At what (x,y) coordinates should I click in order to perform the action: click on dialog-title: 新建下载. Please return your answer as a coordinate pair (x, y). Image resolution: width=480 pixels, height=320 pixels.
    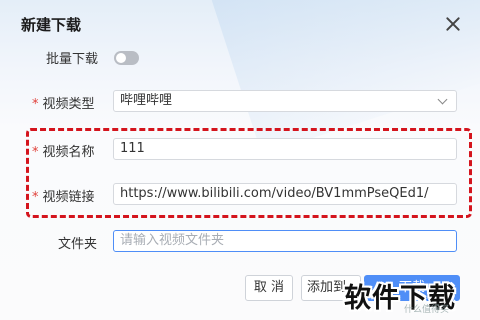
    Looking at the image, I should click on (51, 25).